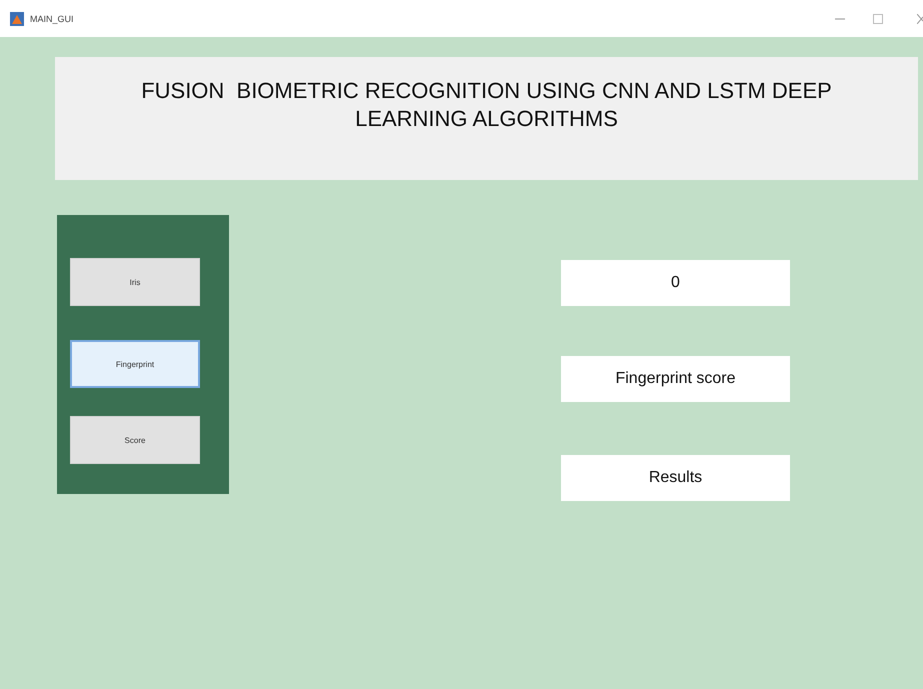  I want to click on action-button: Fingerprint, so click(135, 364).